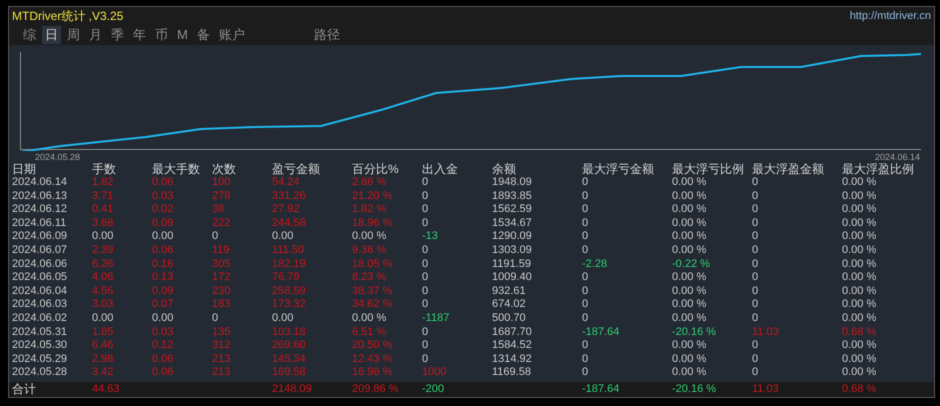 Image resolution: width=940 pixels, height=406 pixels. Describe the element at coordinates (373, 223) in the screenshot. I see `table-cell-text: 18.96 %` at that location.